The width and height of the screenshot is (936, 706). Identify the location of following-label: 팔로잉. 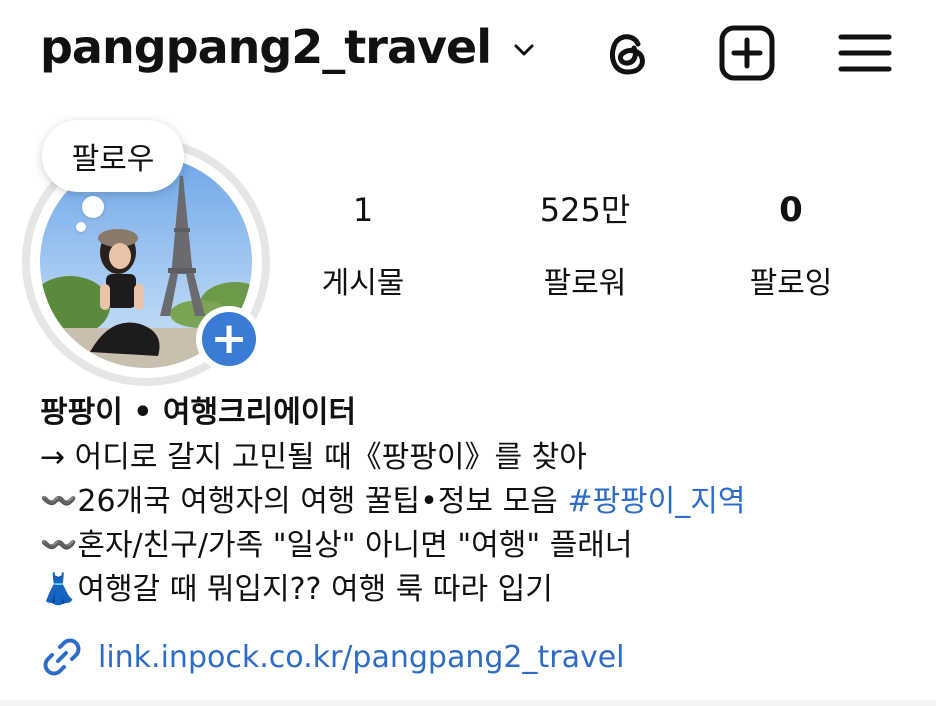
(791, 283).